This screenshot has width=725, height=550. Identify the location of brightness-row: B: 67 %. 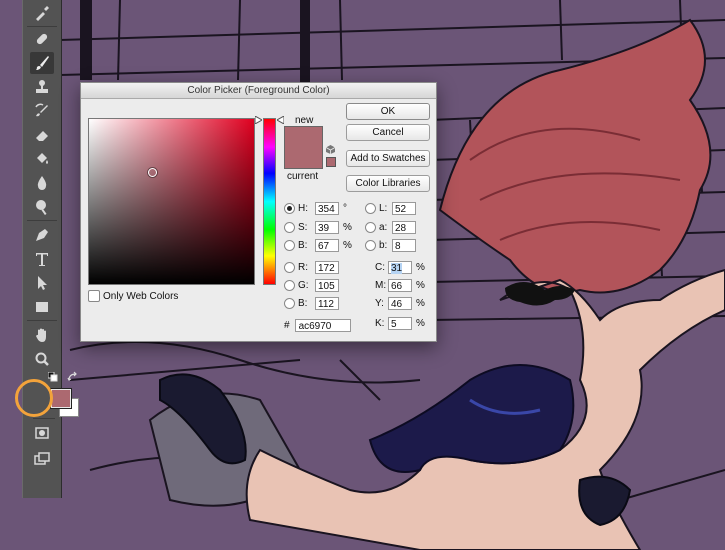
(318, 245).